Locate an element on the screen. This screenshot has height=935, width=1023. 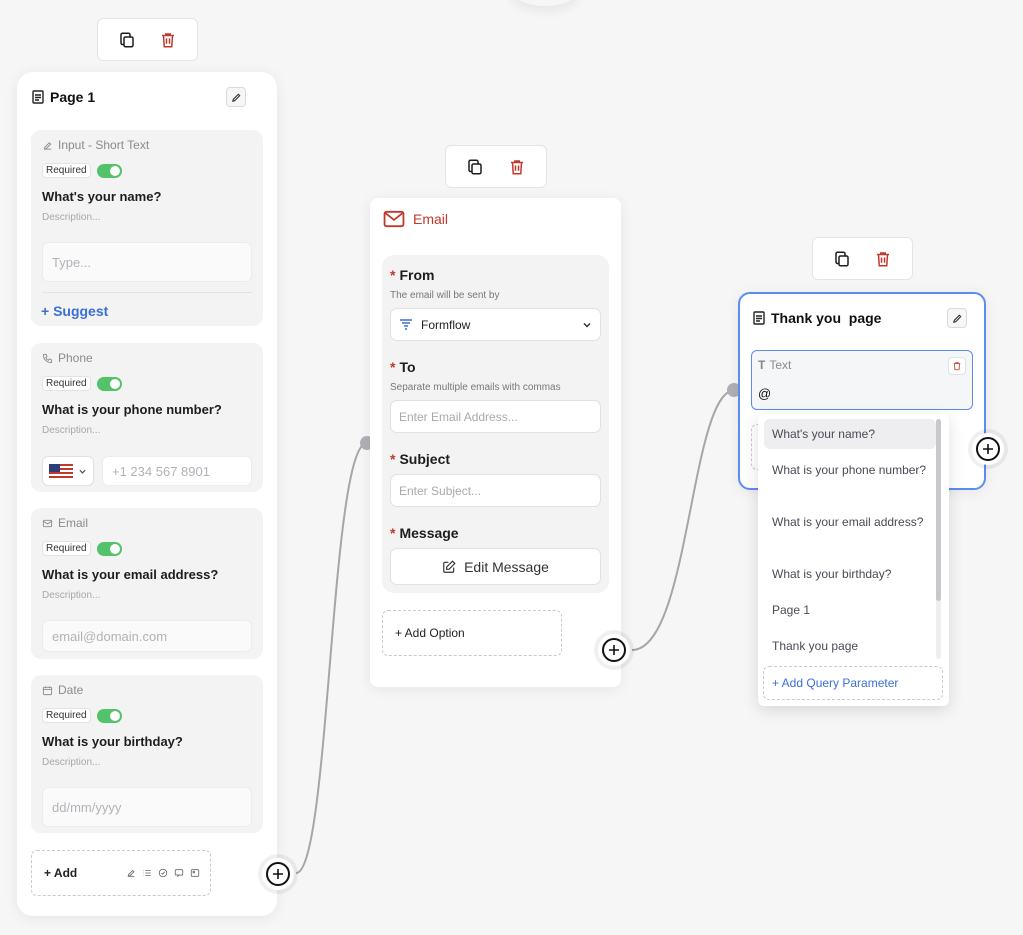
connector-page1-to-email is located at coordinates (331, 658).